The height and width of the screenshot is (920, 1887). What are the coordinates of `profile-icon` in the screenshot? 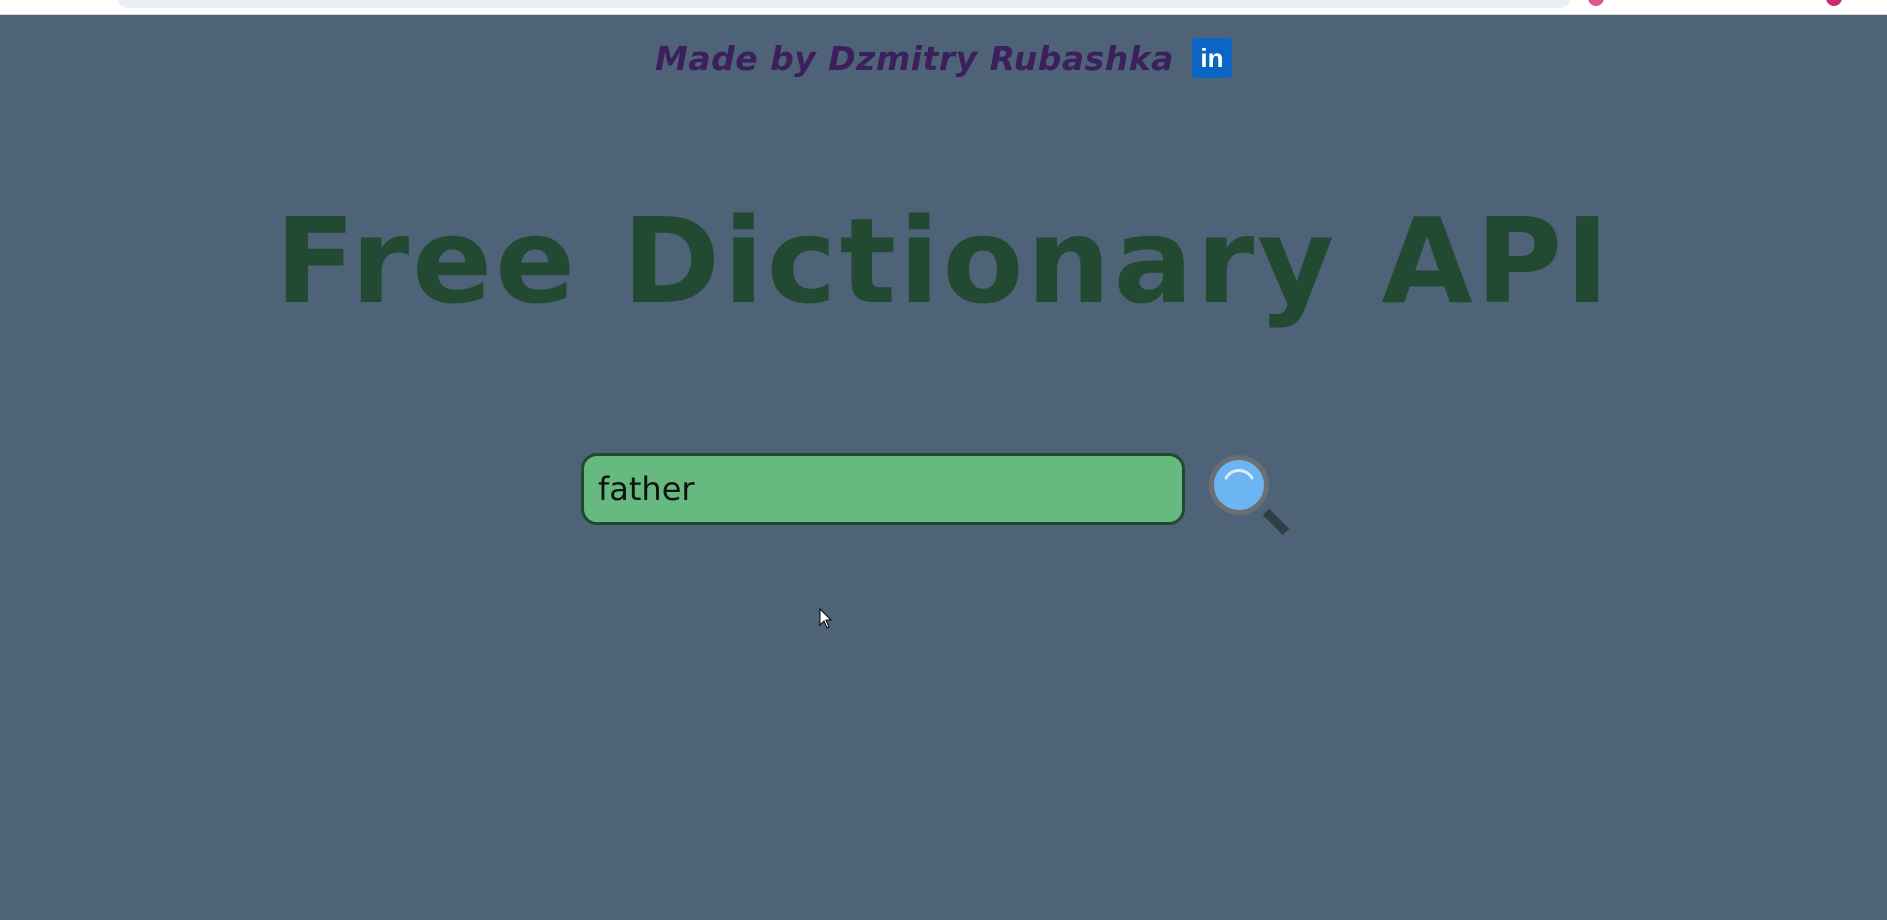 It's located at (1834, 3).